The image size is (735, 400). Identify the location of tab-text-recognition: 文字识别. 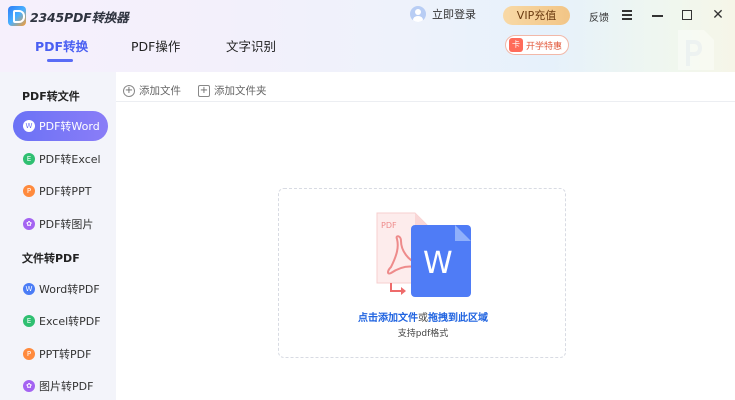
(251, 45).